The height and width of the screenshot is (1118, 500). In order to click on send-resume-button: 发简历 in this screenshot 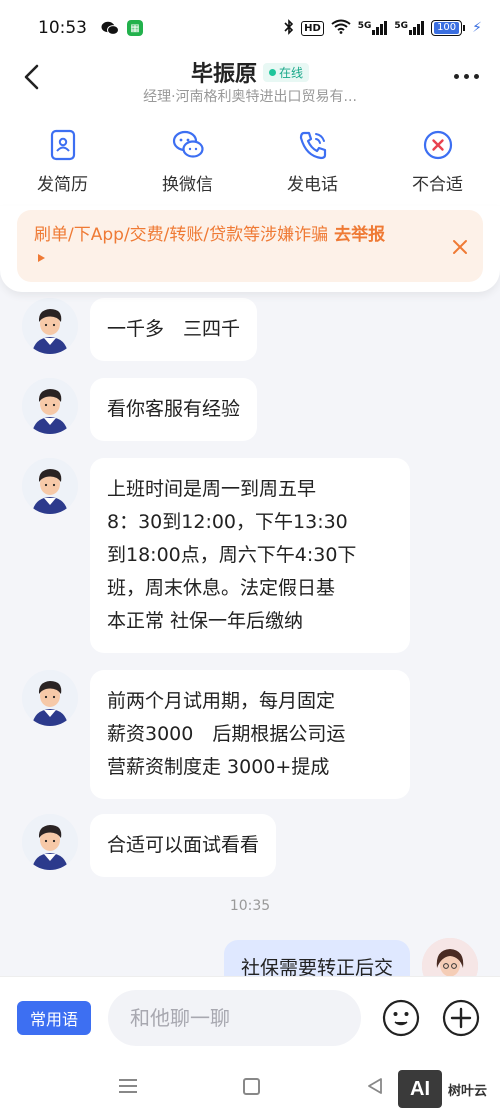, I will do `click(62, 161)`.